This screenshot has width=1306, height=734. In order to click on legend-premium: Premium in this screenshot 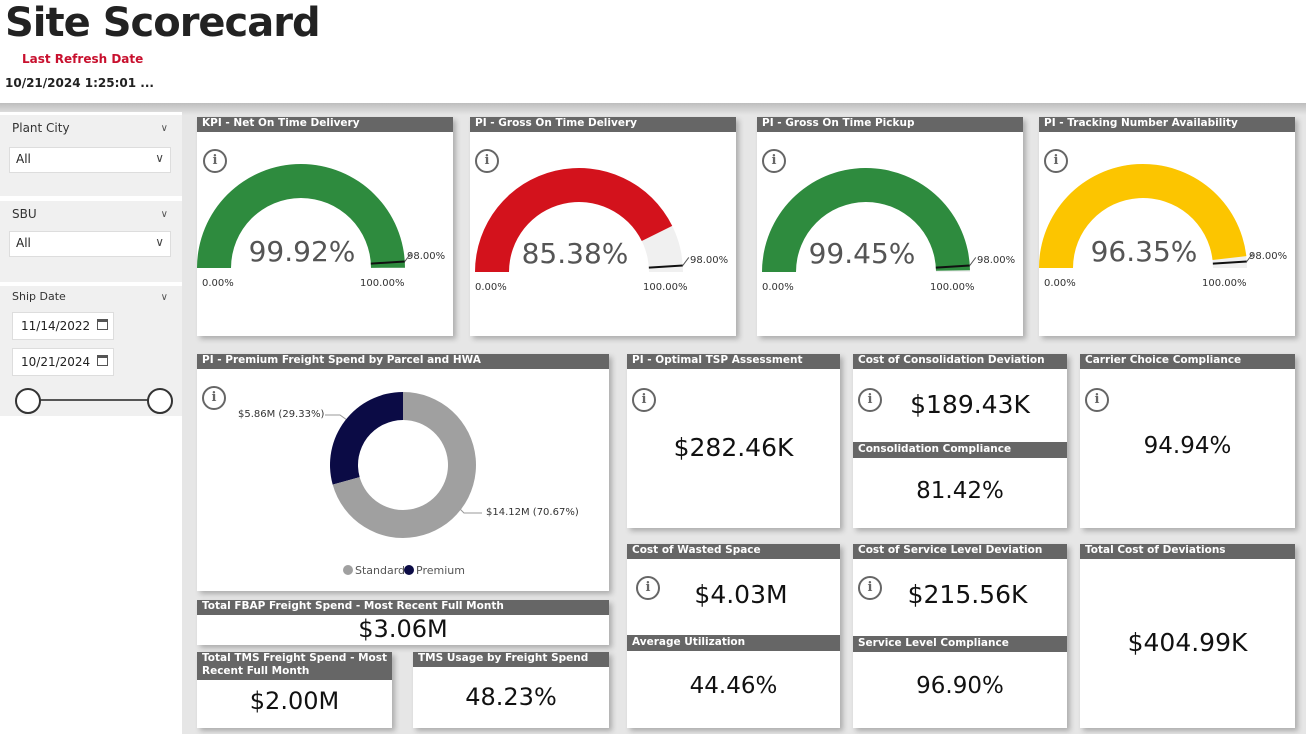, I will do `click(434, 570)`.